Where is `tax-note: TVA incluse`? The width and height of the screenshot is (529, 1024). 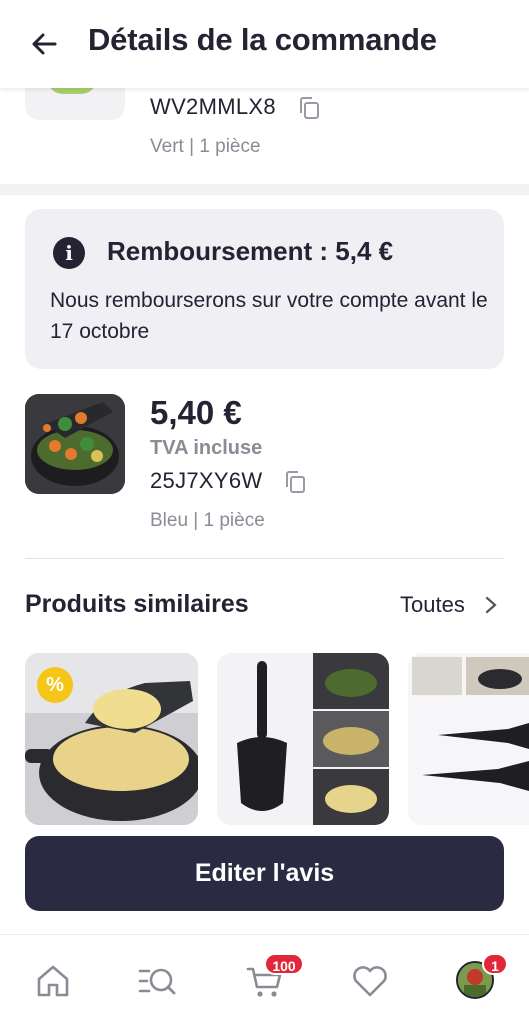
tax-note: TVA incluse is located at coordinates (206, 448).